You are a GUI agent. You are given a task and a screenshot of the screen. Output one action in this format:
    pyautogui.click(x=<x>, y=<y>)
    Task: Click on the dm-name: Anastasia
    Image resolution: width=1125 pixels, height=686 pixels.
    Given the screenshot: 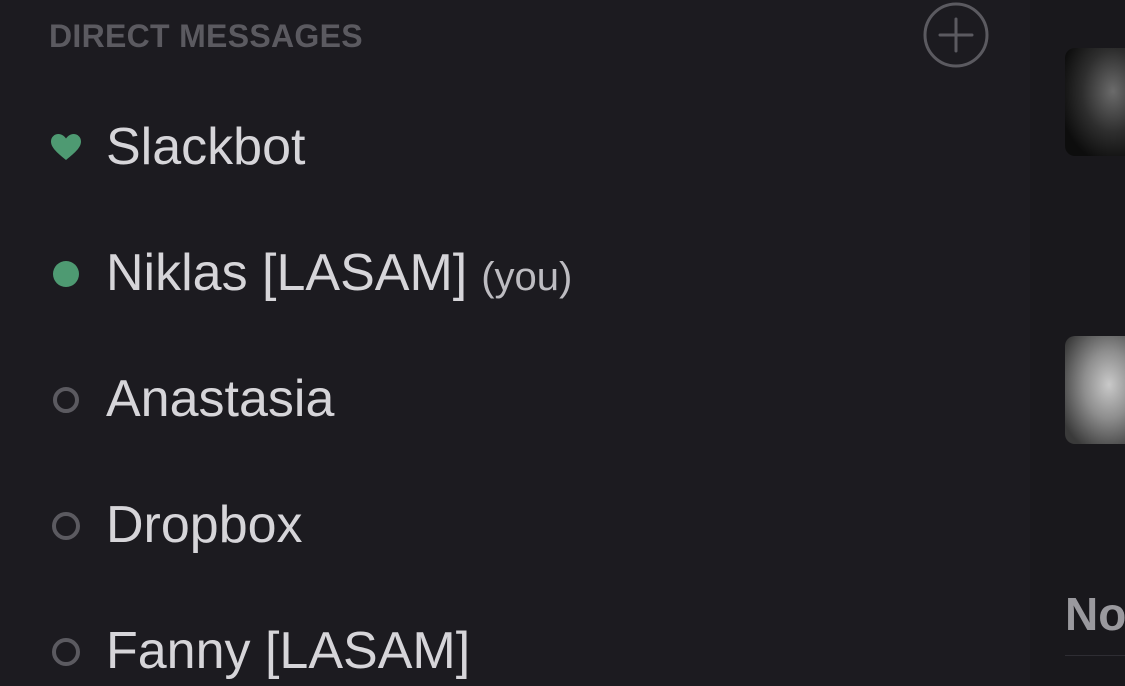 What is the action you would take?
    pyautogui.click(x=220, y=399)
    